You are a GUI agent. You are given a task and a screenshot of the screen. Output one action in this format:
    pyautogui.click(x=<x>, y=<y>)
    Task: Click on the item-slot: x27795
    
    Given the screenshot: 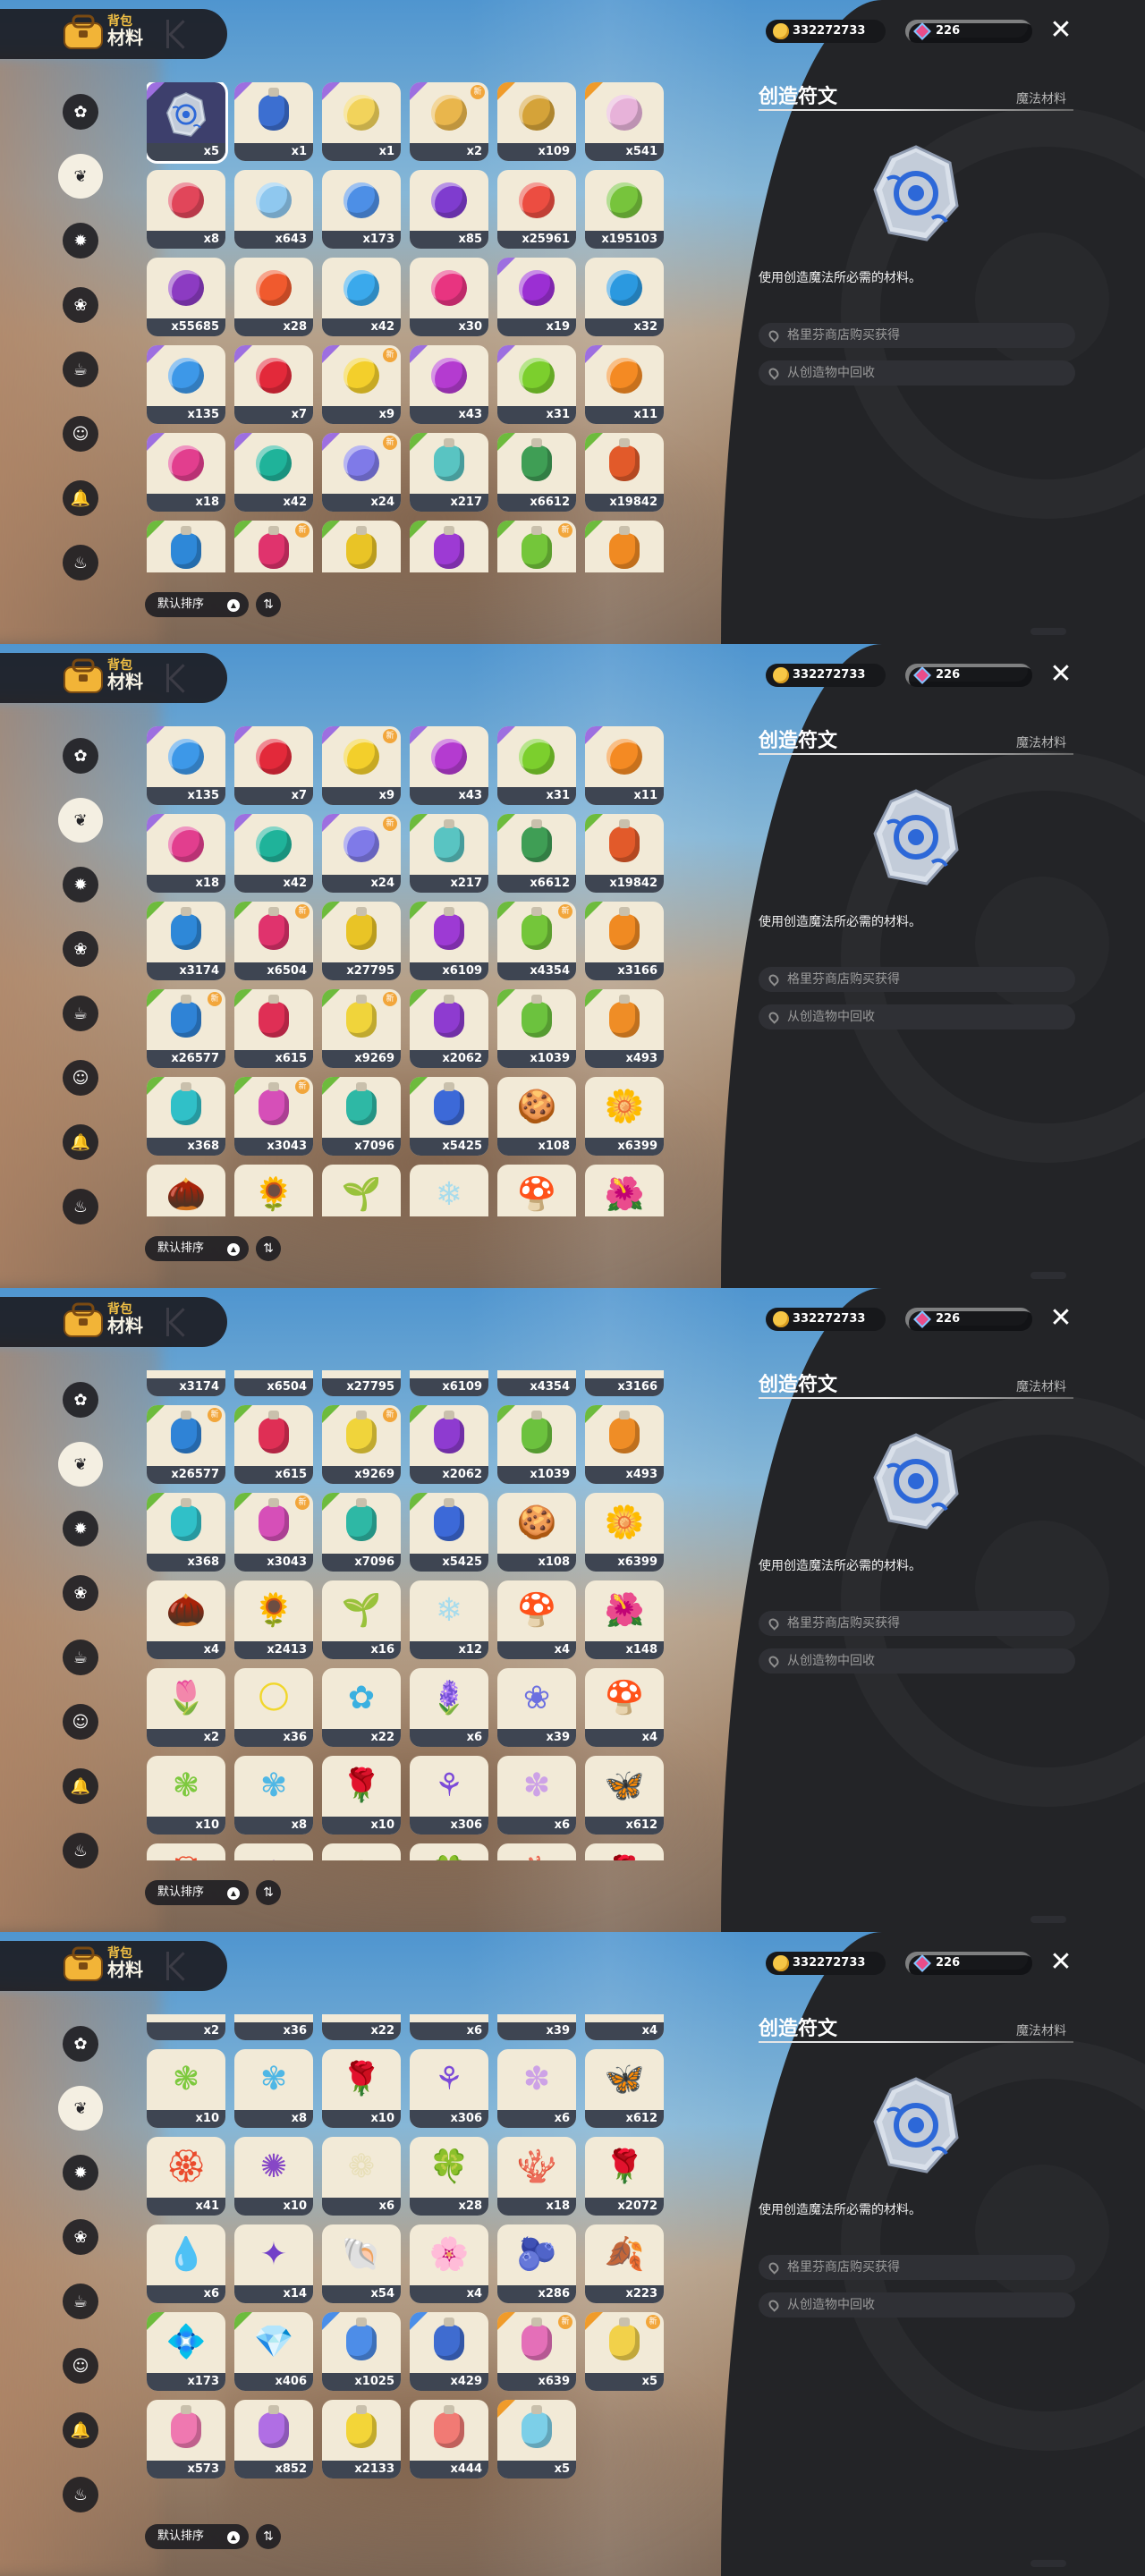 What is the action you would take?
    pyautogui.click(x=361, y=1383)
    